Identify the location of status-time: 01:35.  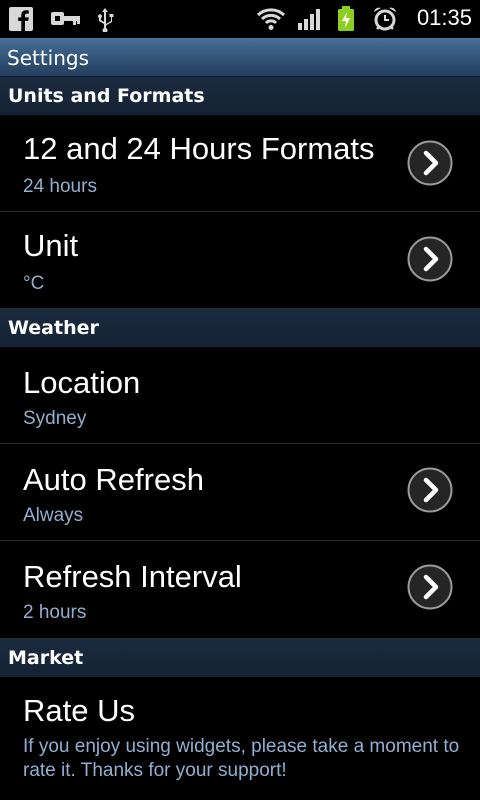
(444, 17).